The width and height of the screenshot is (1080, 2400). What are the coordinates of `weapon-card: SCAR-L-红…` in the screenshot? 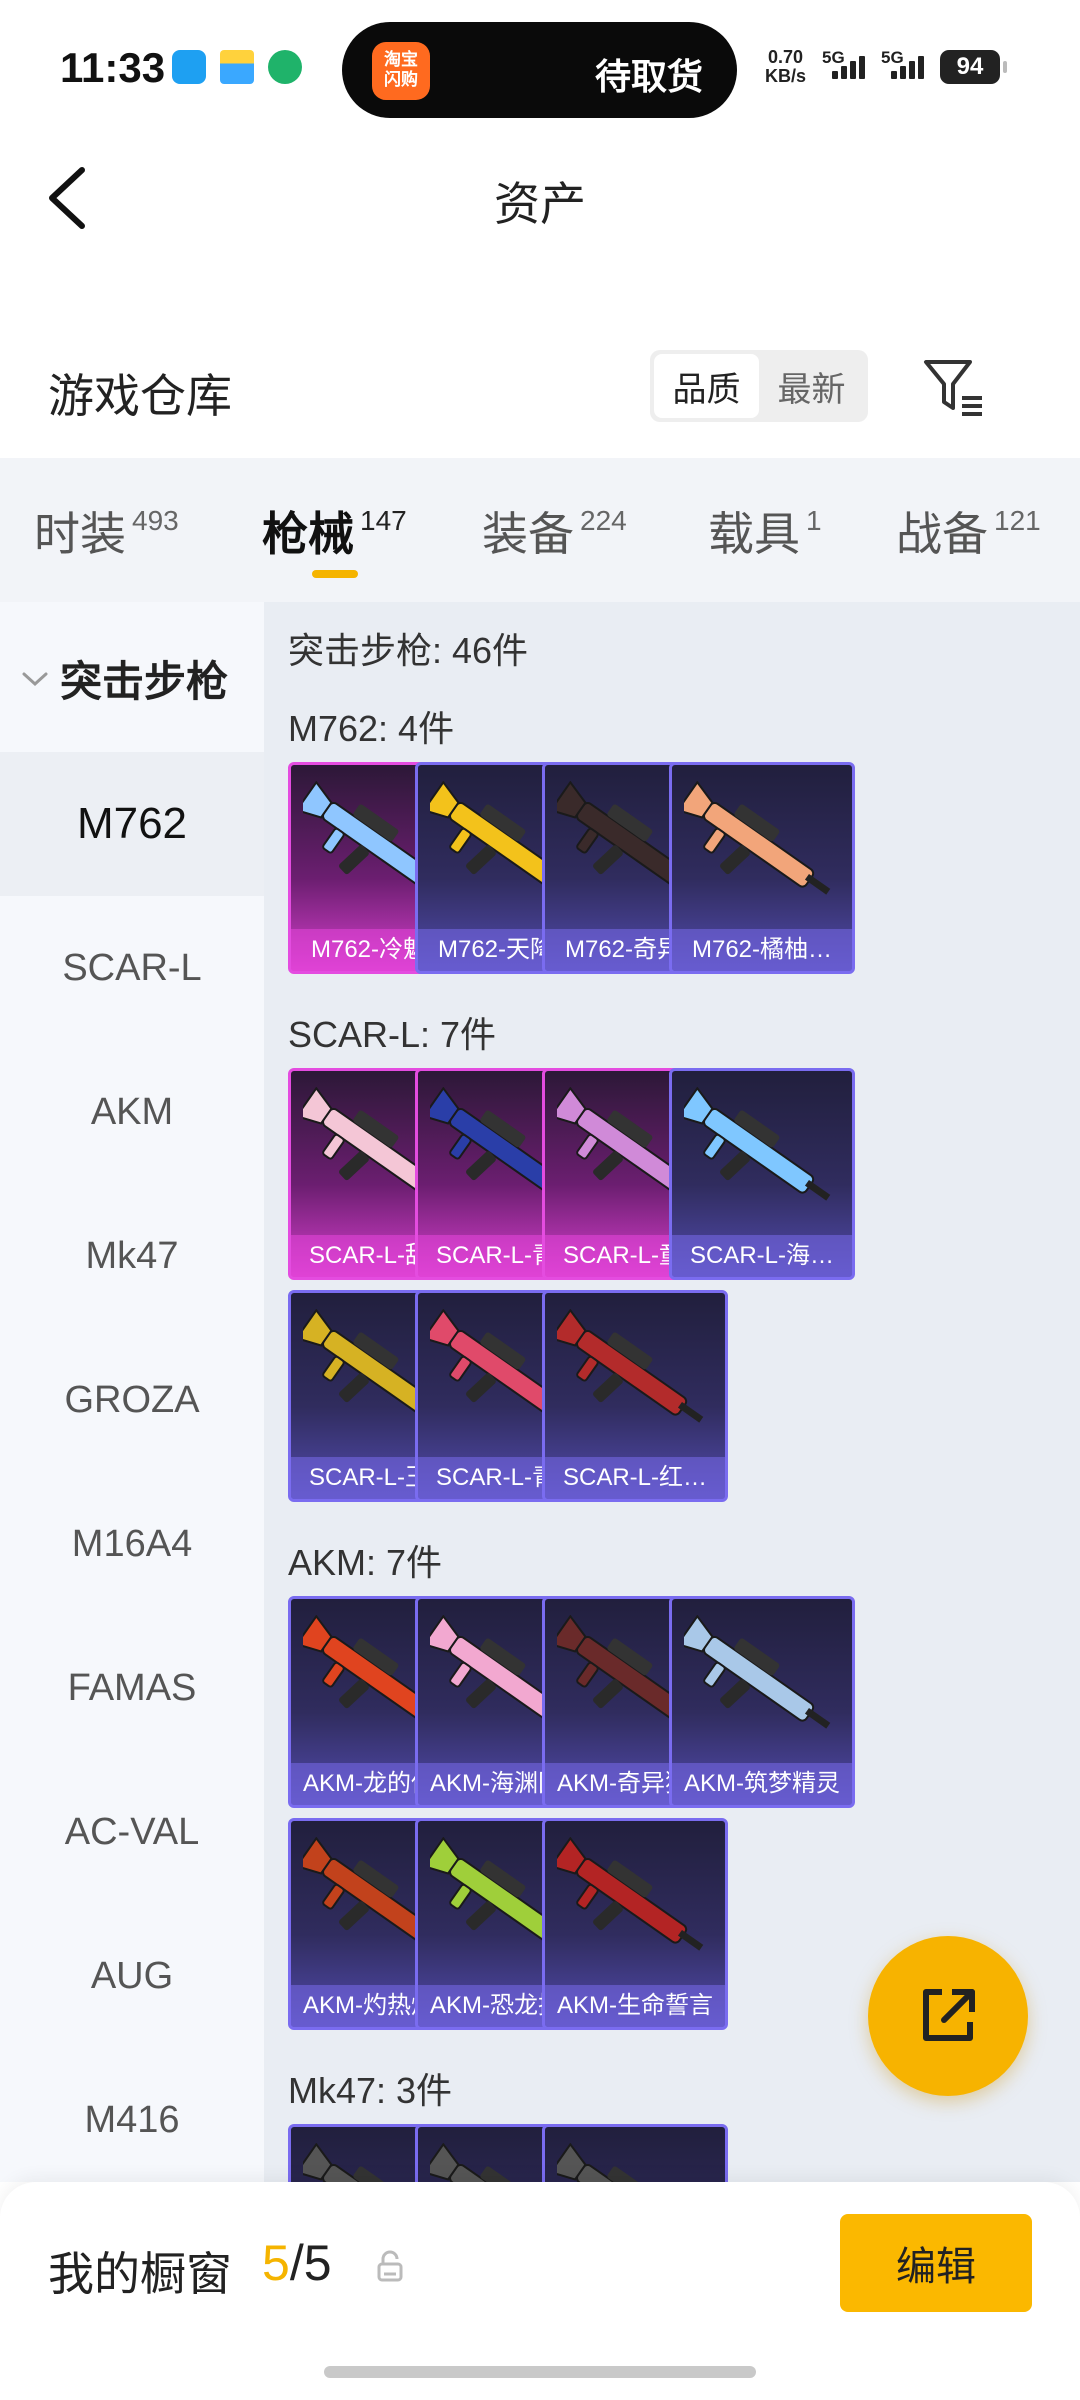 It's located at (635, 1396).